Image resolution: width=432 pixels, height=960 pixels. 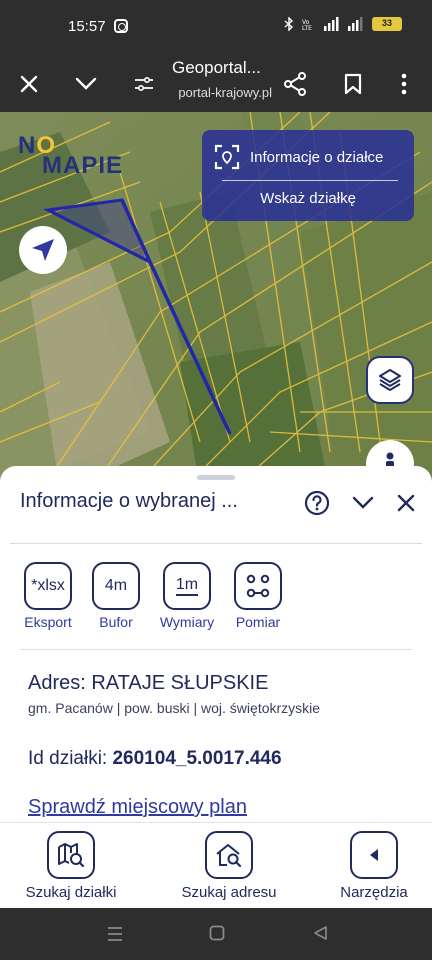 I want to click on home-search-icon, so click(x=229, y=855).